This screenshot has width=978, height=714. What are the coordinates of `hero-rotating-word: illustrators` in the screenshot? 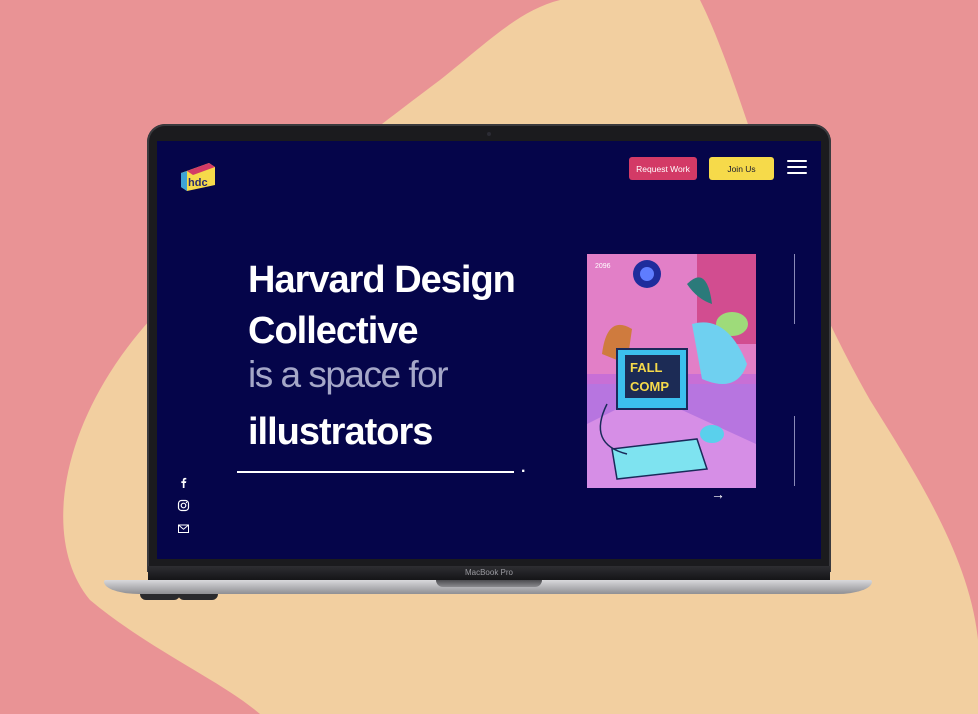 It's located at (340, 432).